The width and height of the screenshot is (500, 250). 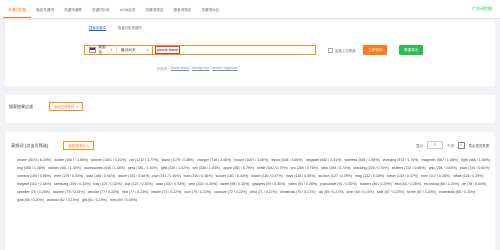 I want to click on keyword-chip: apple (381 / 0.79%), so click(x=238, y=168).